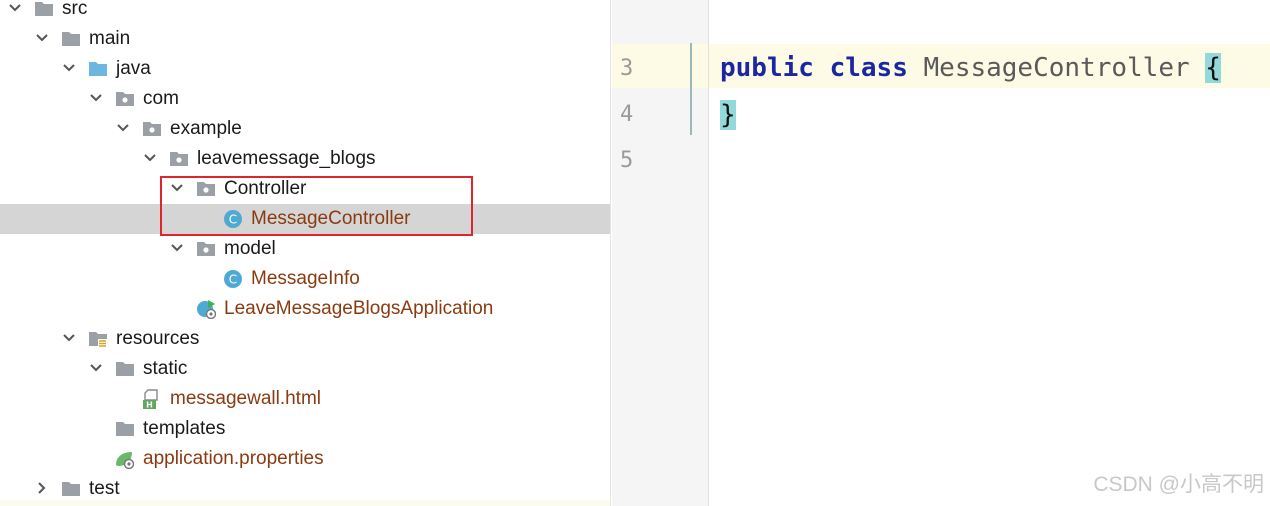 The image size is (1270, 506). Describe the element at coordinates (305, 503) in the screenshot. I see `tree-bottom-strip` at that location.